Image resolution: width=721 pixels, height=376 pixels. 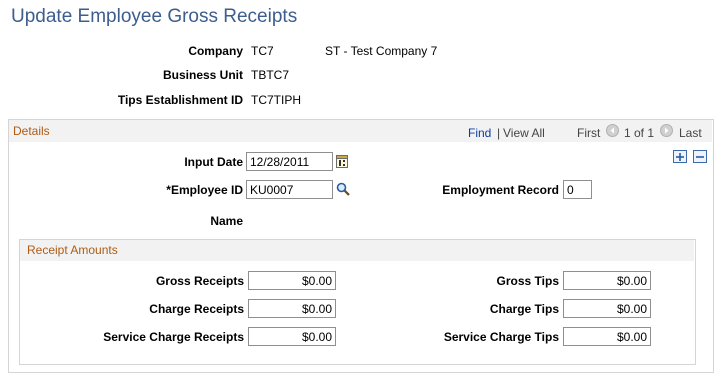 I want to click on service-charge-receipts-field, so click(x=292, y=336).